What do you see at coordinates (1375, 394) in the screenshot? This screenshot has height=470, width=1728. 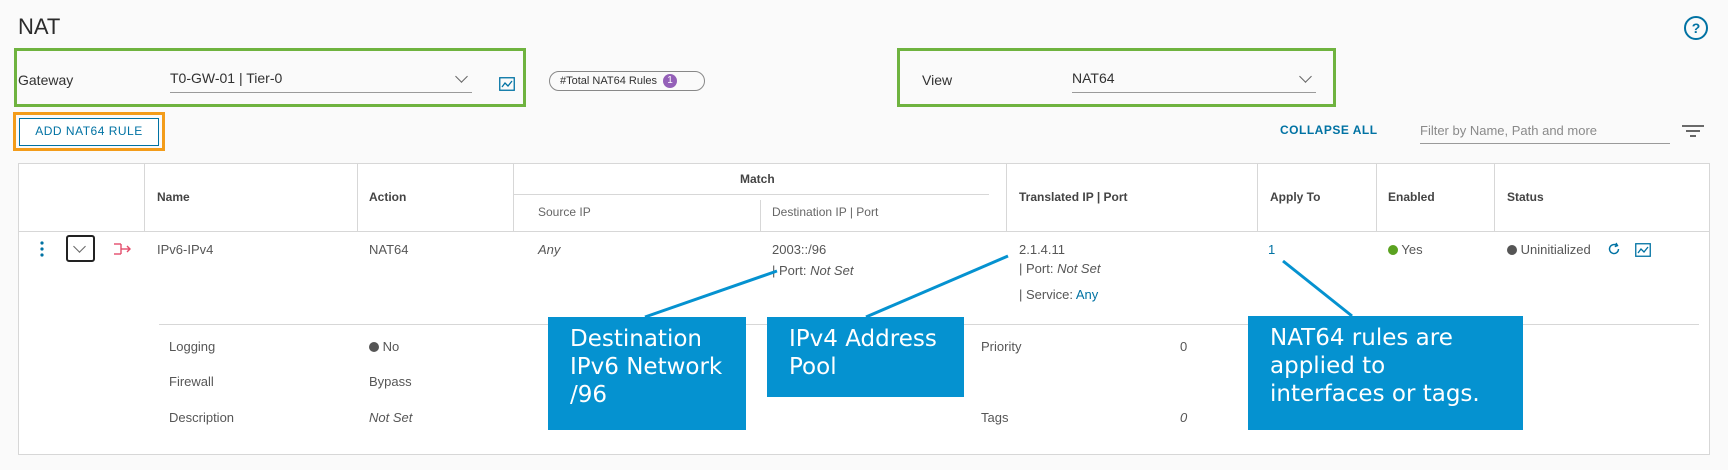 I see `callout-line: interfaces or tags.` at bounding box center [1375, 394].